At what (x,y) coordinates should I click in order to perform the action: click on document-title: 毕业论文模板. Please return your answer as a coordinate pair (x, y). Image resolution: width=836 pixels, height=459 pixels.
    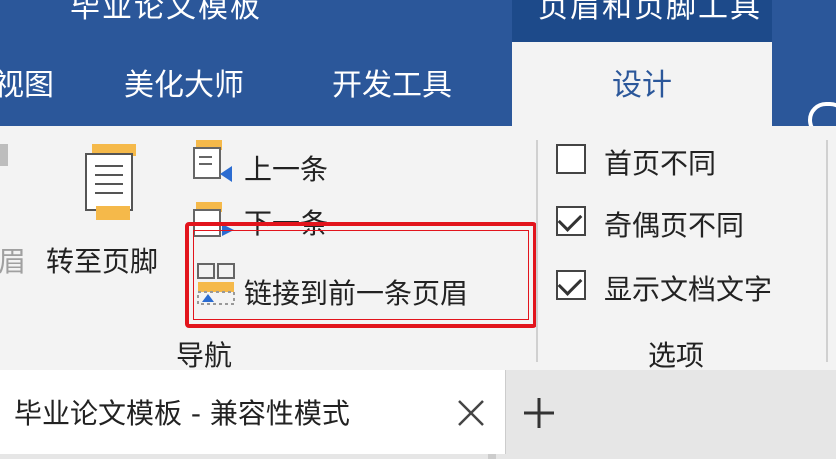
    Looking at the image, I should click on (166, 12).